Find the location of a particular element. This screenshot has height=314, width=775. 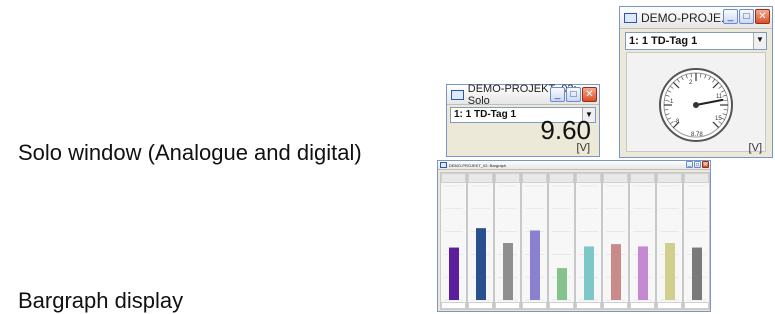

gauge-scale-label: -1 is located at coordinates (671, 102).